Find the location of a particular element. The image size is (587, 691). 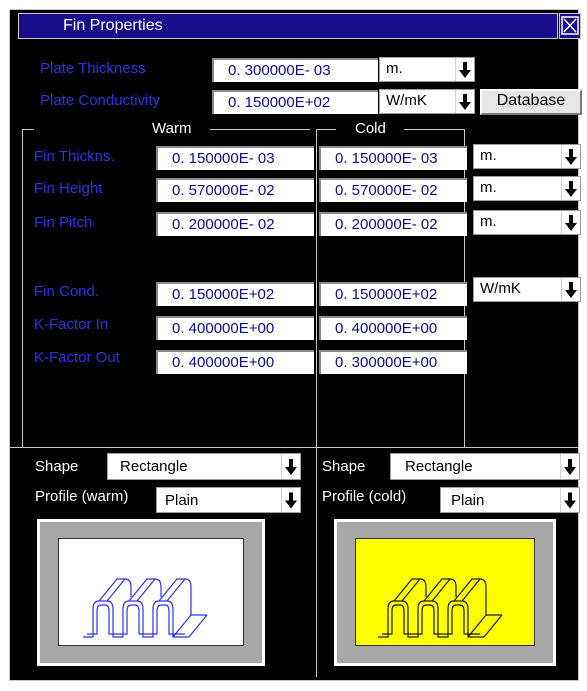

warm-fin-preview is located at coordinates (151, 592).